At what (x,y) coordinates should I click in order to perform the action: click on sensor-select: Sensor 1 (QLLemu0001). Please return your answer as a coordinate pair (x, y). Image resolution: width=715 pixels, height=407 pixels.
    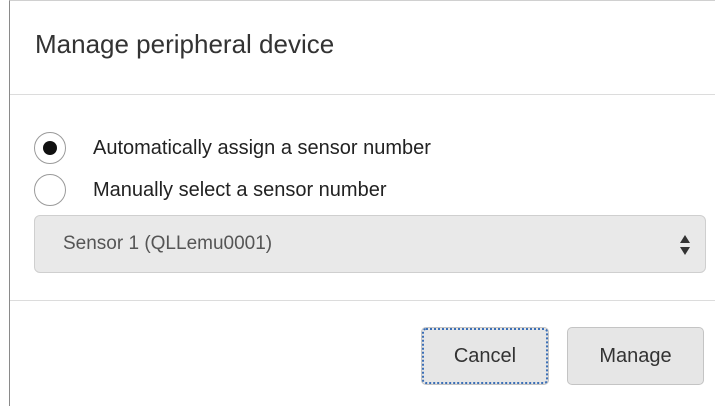
    Looking at the image, I should click on (370, 244).